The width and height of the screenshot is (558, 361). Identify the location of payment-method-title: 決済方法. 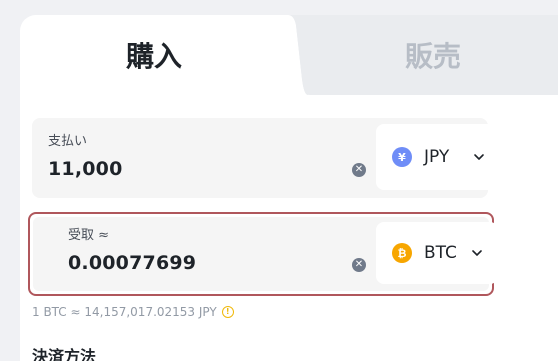
(64, 354).